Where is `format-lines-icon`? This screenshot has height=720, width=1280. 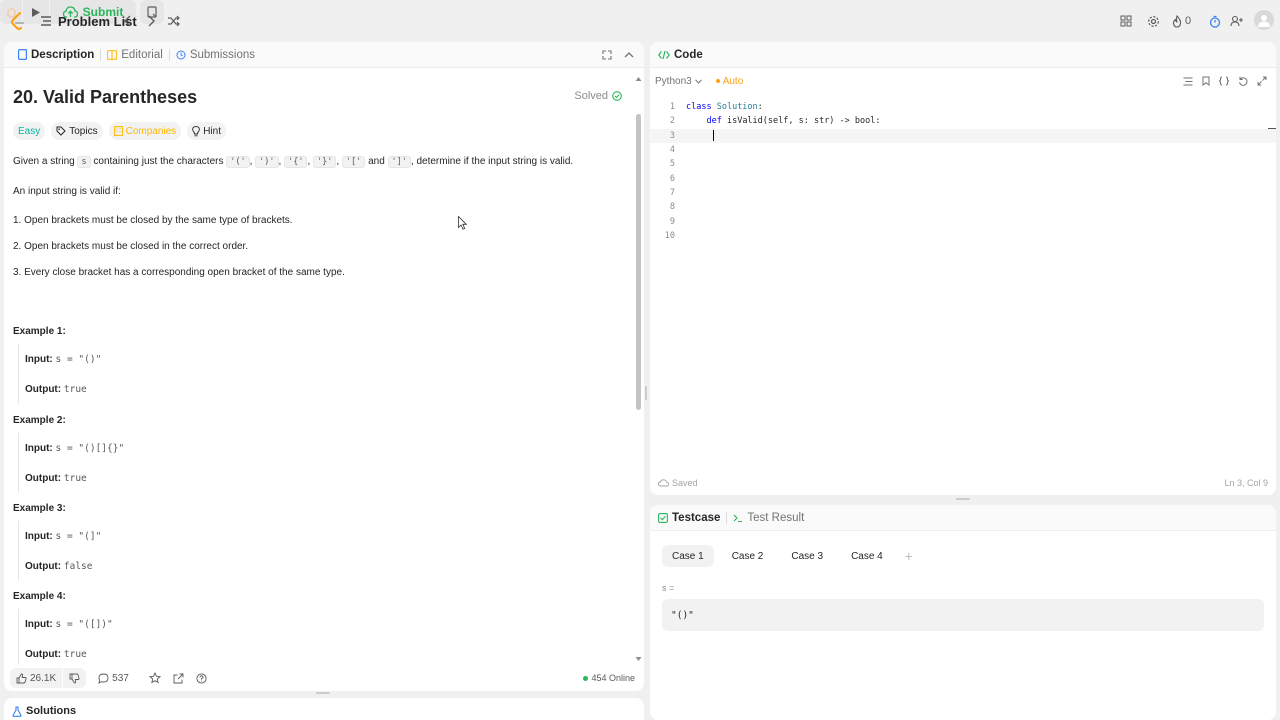
format-lines-icon is located at coordinates (1188, 81).